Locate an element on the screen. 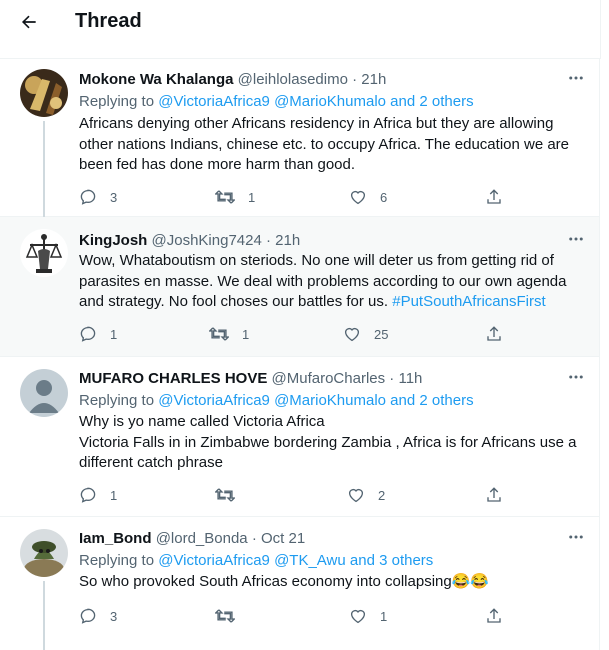 The height and width of the screenshot is (650, 609). user-handle: @MufaroCharles is located at coordinates (329, 378).